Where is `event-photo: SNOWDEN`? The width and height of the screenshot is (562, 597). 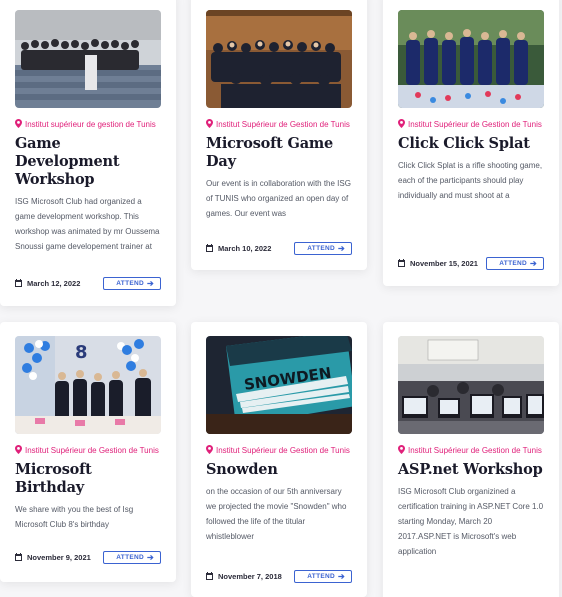 event-photo: SNOWDEN is located at coordinates (279, 385).